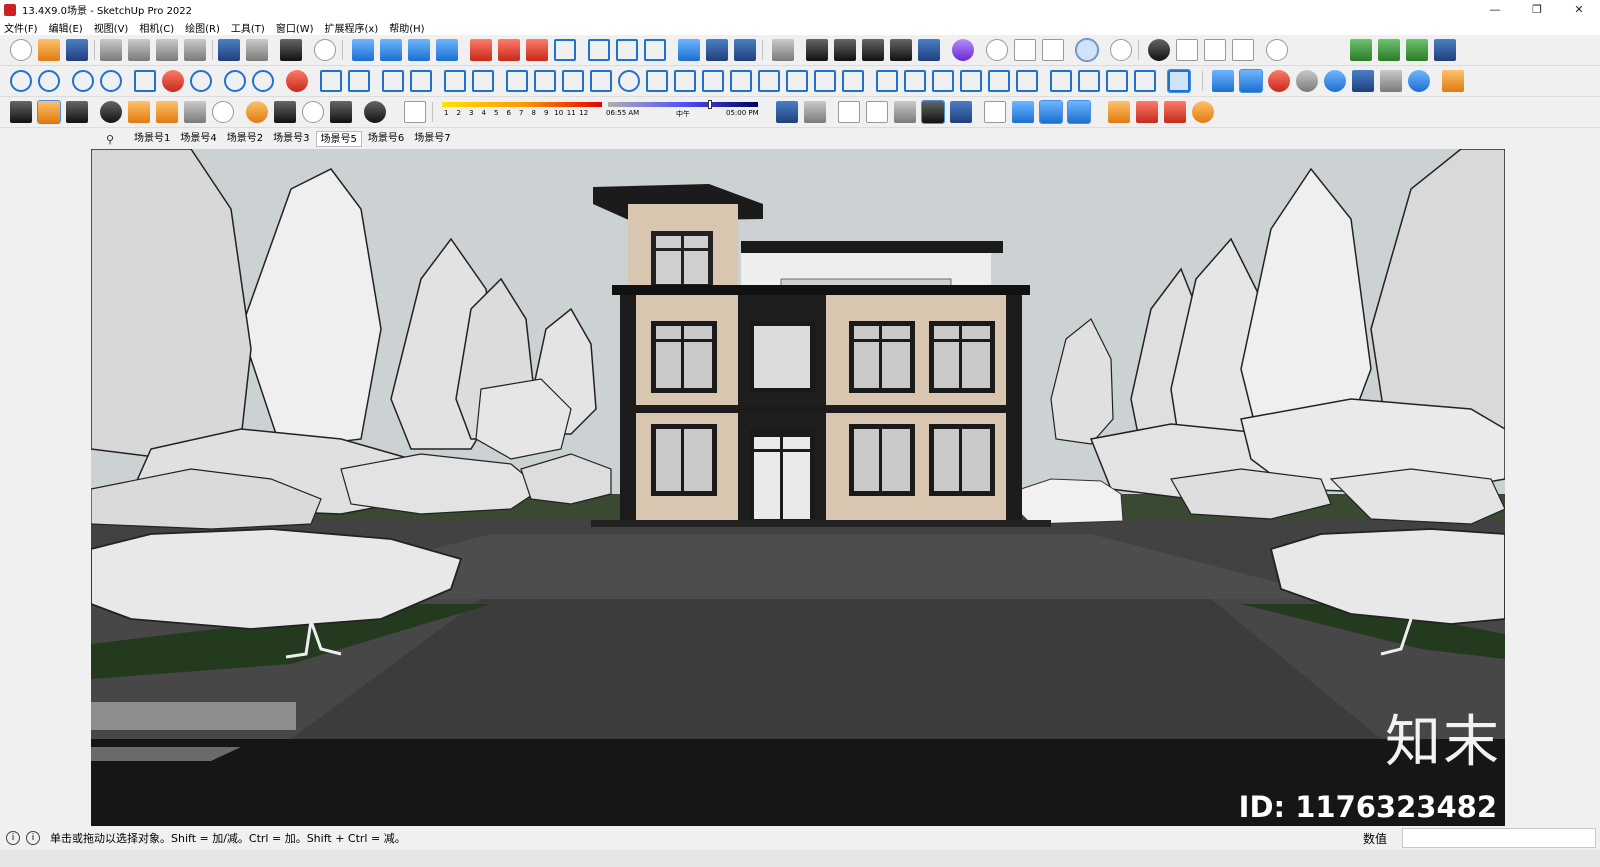  What do you see at coordinates (15, 594) in the screenshot?
I see `zoom-tool-icon` at bounding box center [15, 594].